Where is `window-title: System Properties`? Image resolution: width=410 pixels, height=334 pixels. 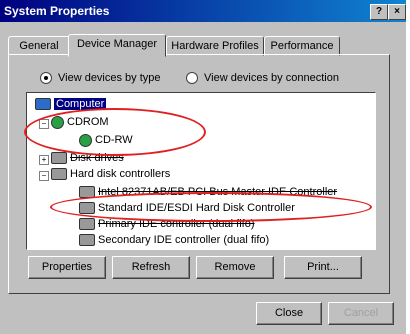 window-title: System Properties is located at coordinates (57, 11).